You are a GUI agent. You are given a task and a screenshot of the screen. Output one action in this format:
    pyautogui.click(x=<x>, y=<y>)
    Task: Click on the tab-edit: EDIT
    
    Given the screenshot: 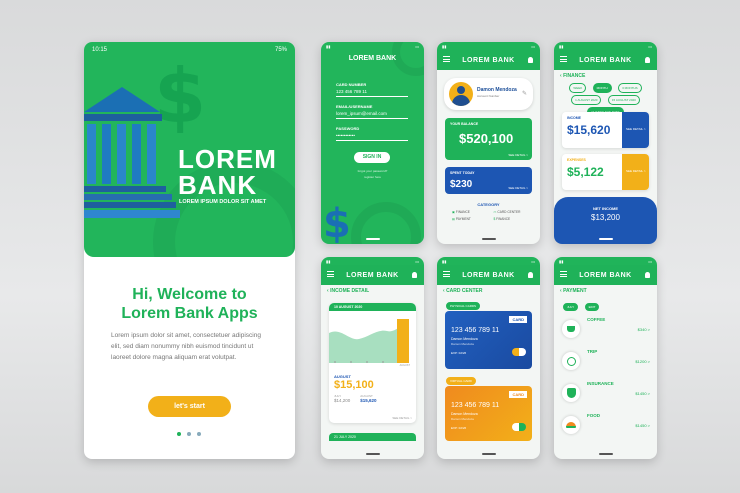 What is the action you would take?
    pyautogui.click(x=592, y=307)
    